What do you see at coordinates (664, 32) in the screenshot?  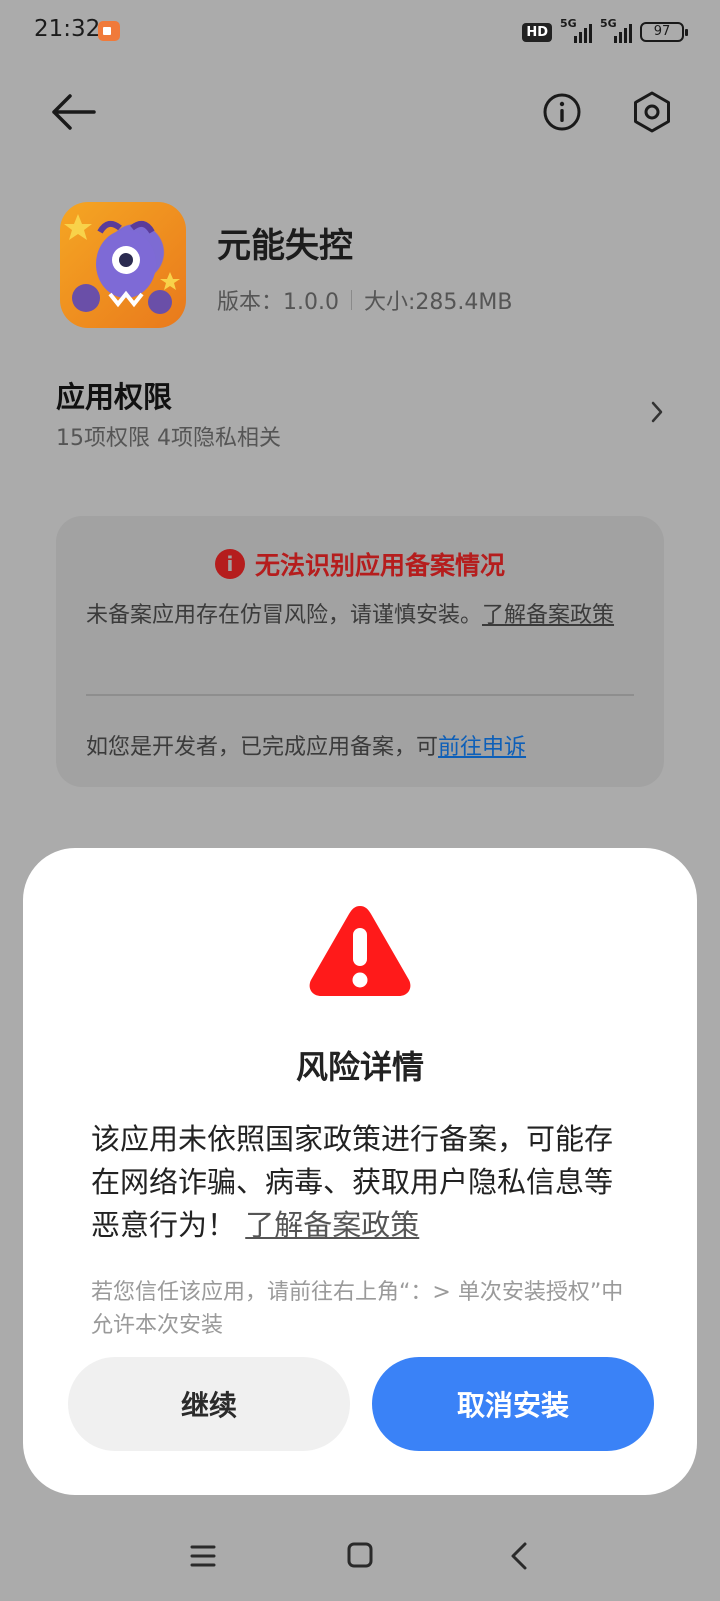 I see `battery-icon: 97` at bounding box center [664, 32].